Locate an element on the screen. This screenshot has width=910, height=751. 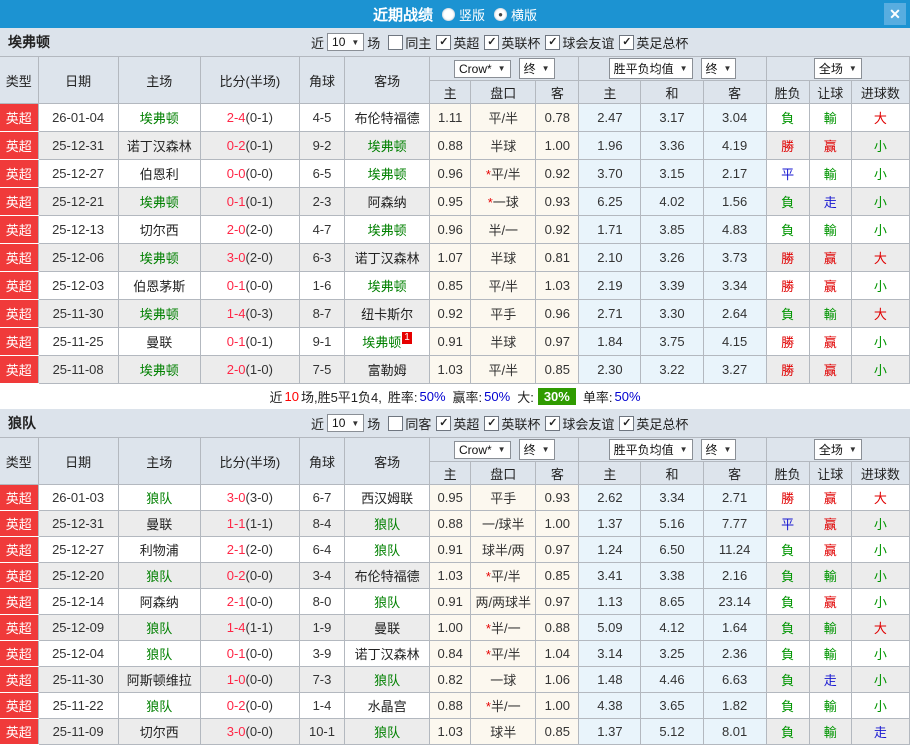
date-cell: 25-12-21 is located at coordinates (78, 201).